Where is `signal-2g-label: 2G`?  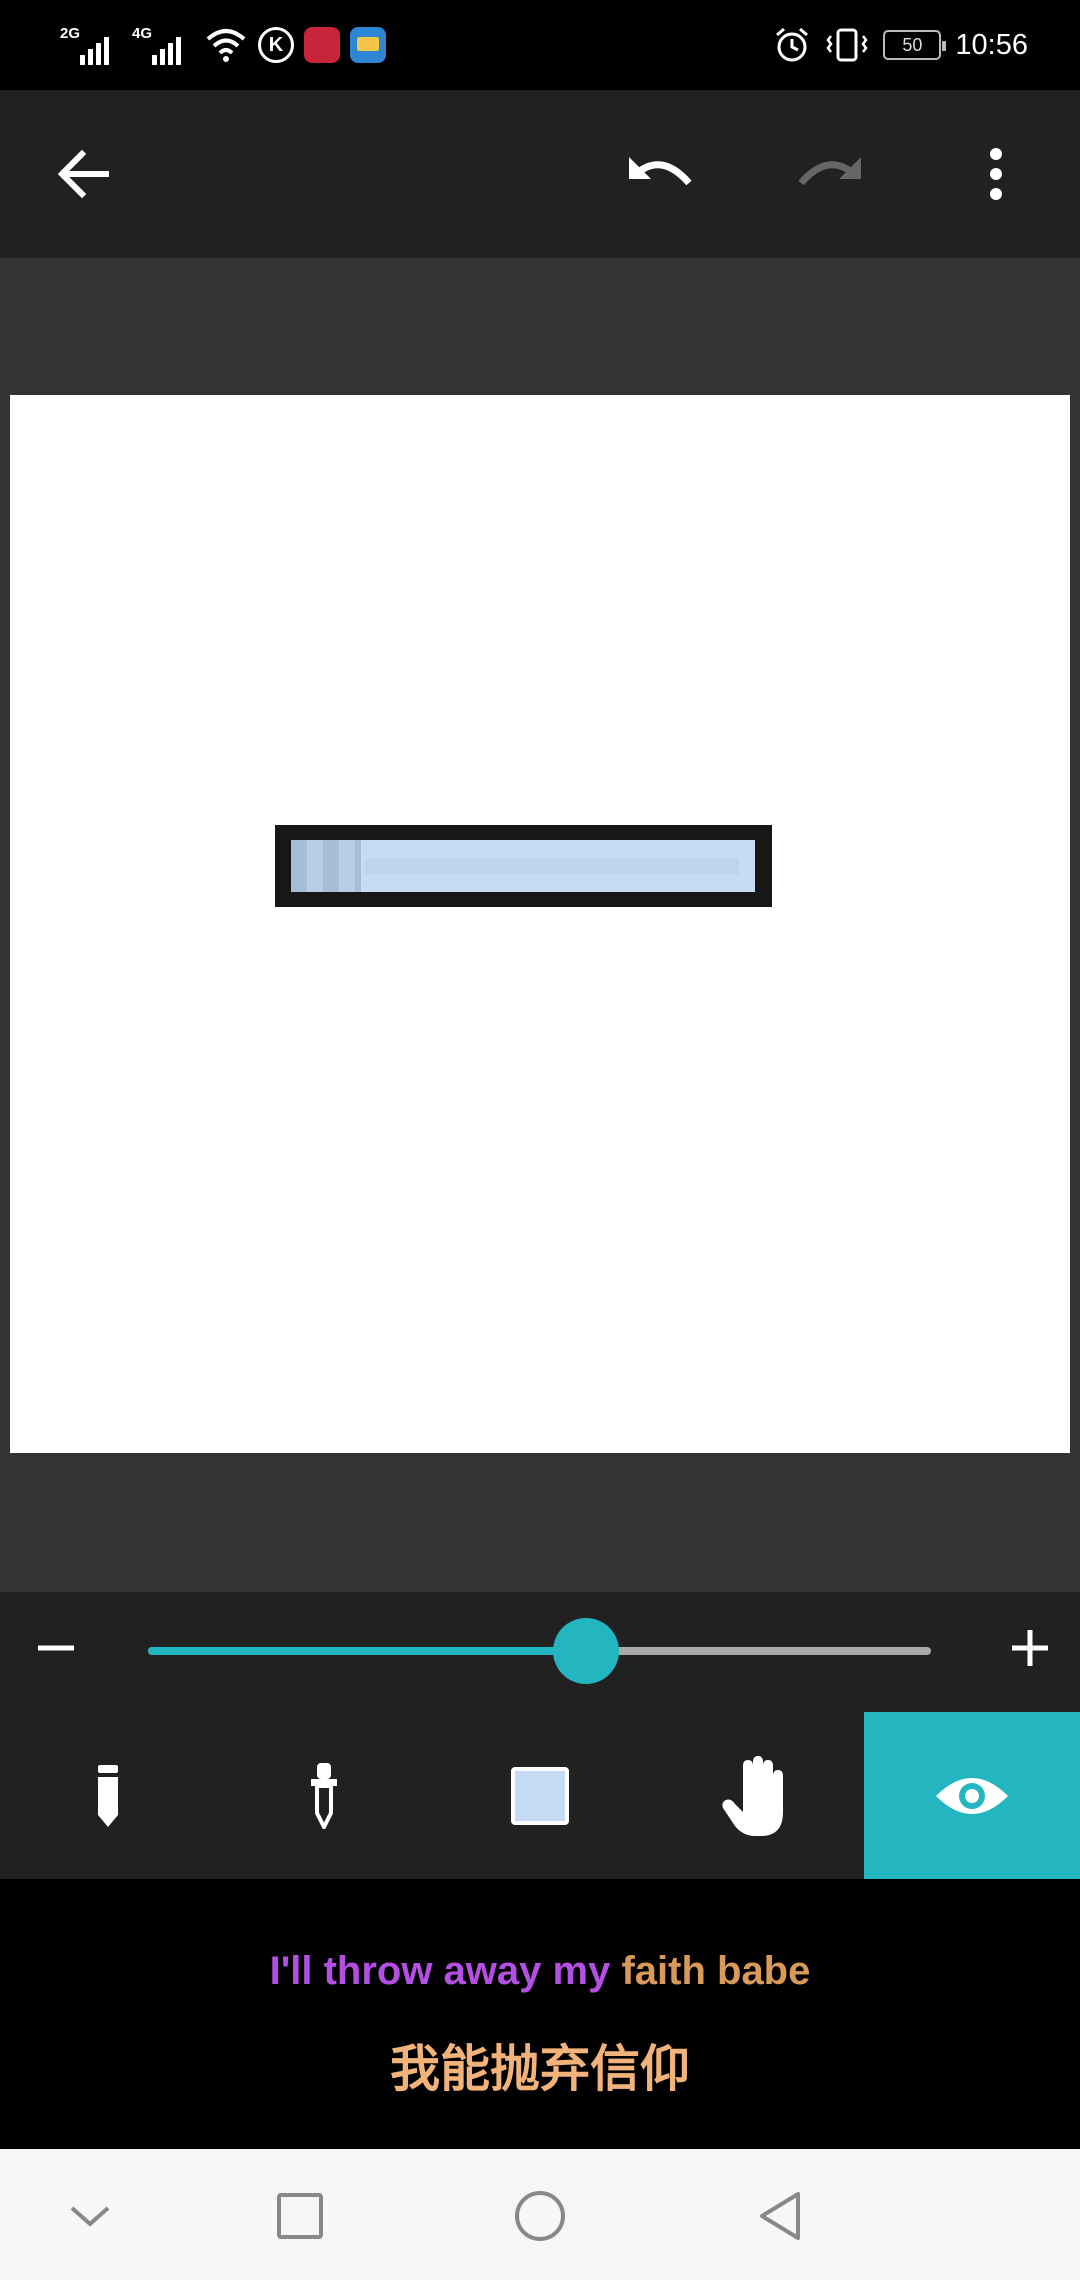
signal-2g-label: 2G is located at coordinates (70, 33).